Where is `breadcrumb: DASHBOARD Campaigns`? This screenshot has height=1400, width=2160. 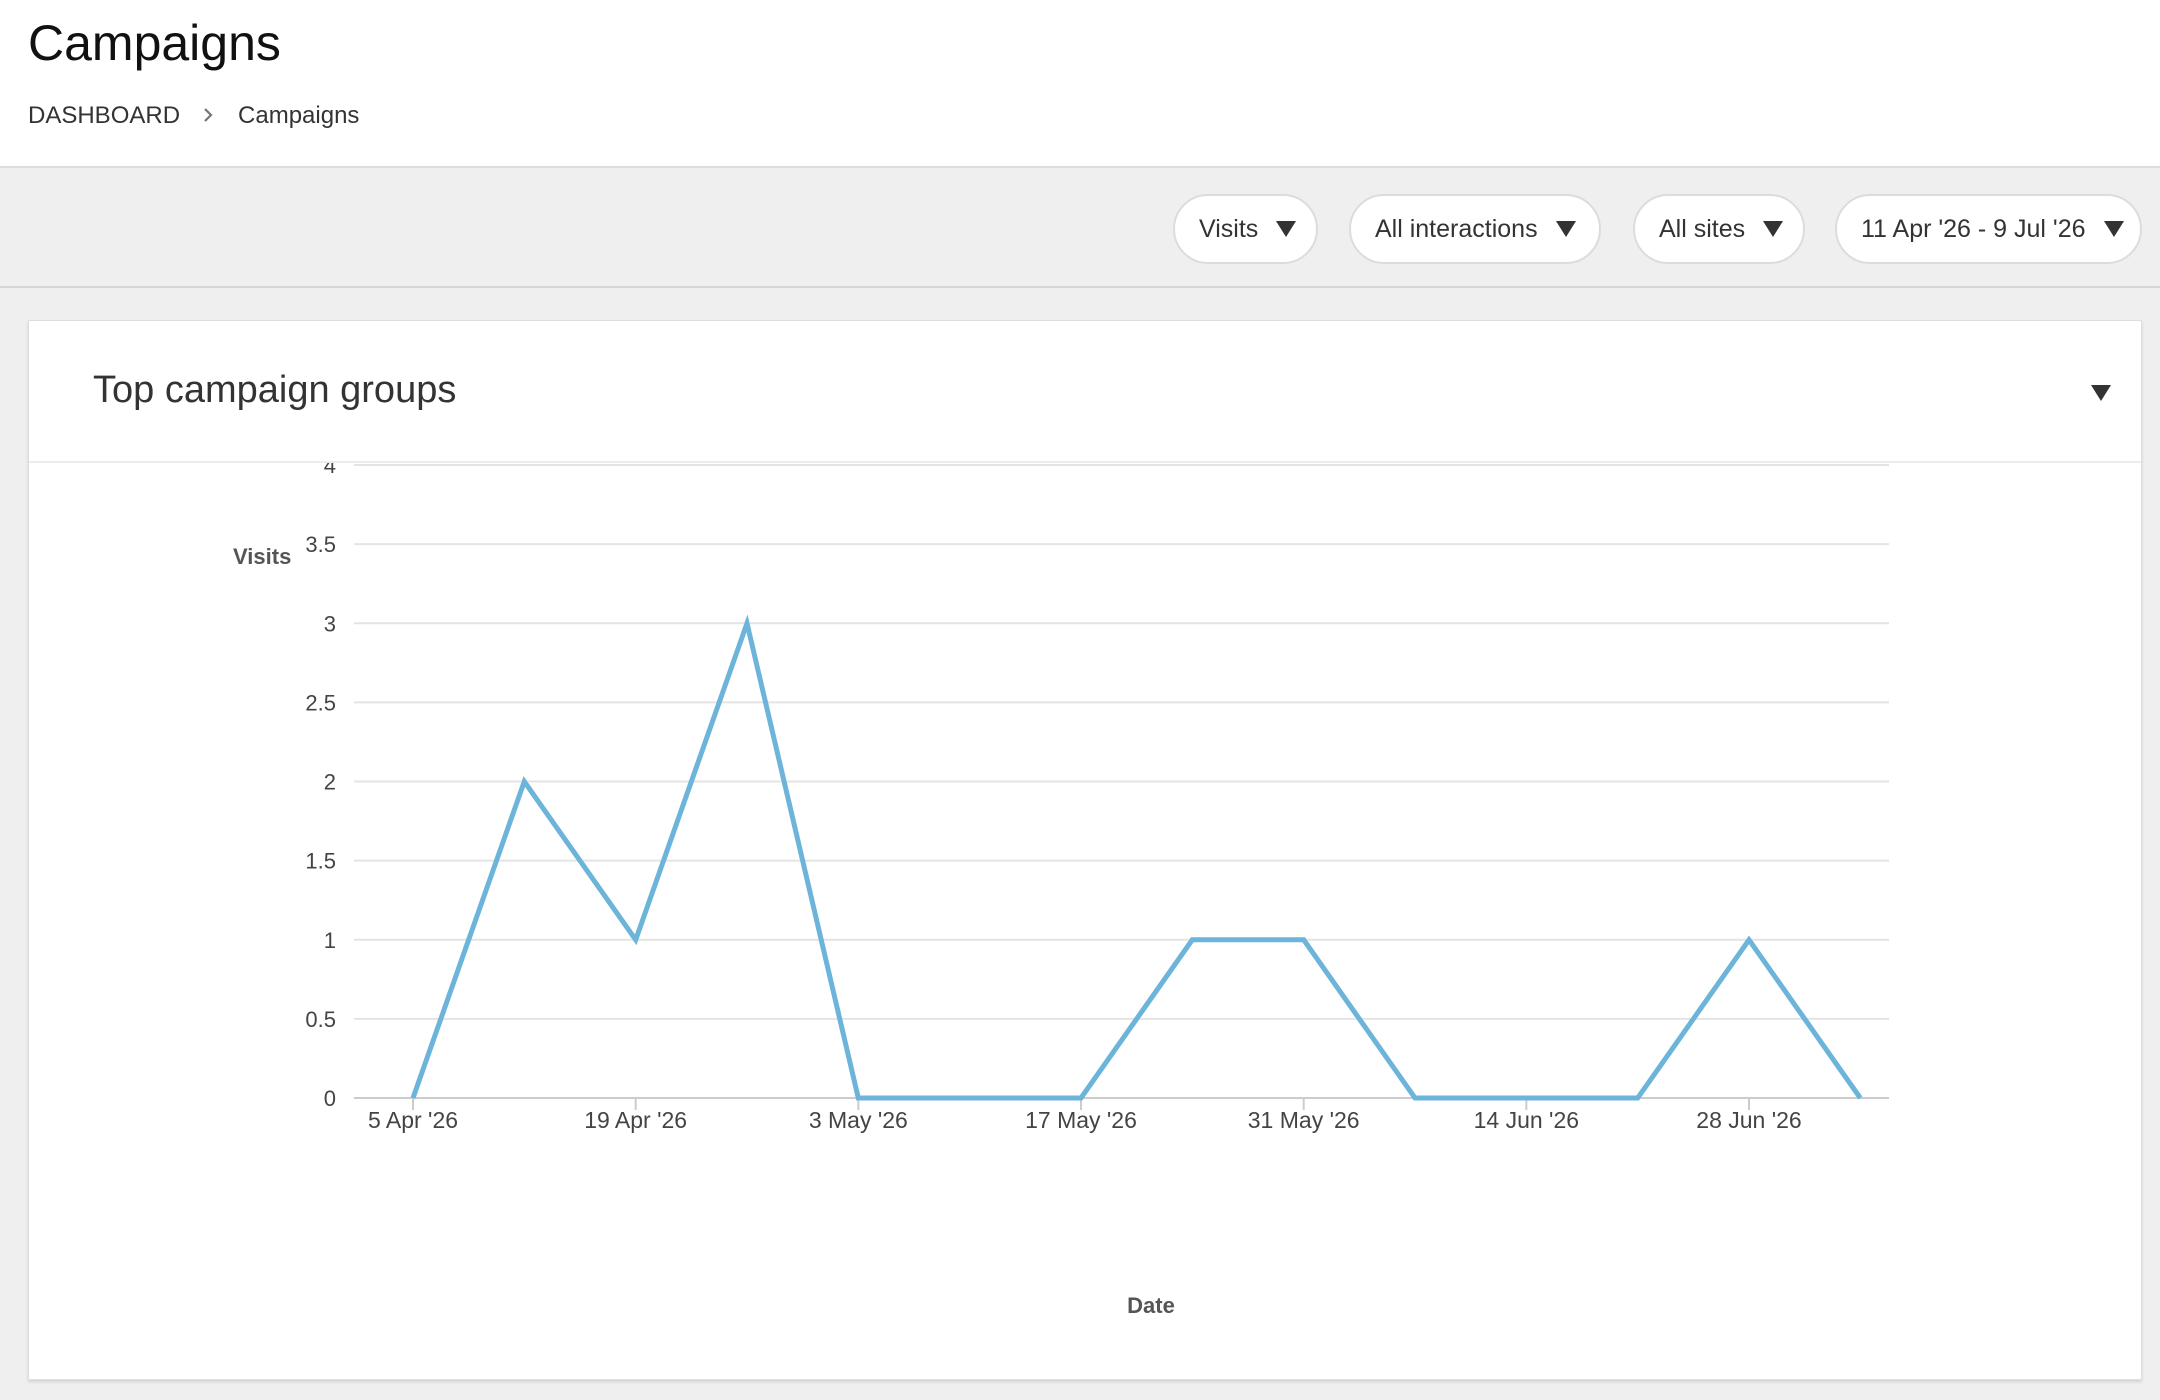
breadcrumb: DASHBOARD Campaigns is located at coordinates (193, 116).